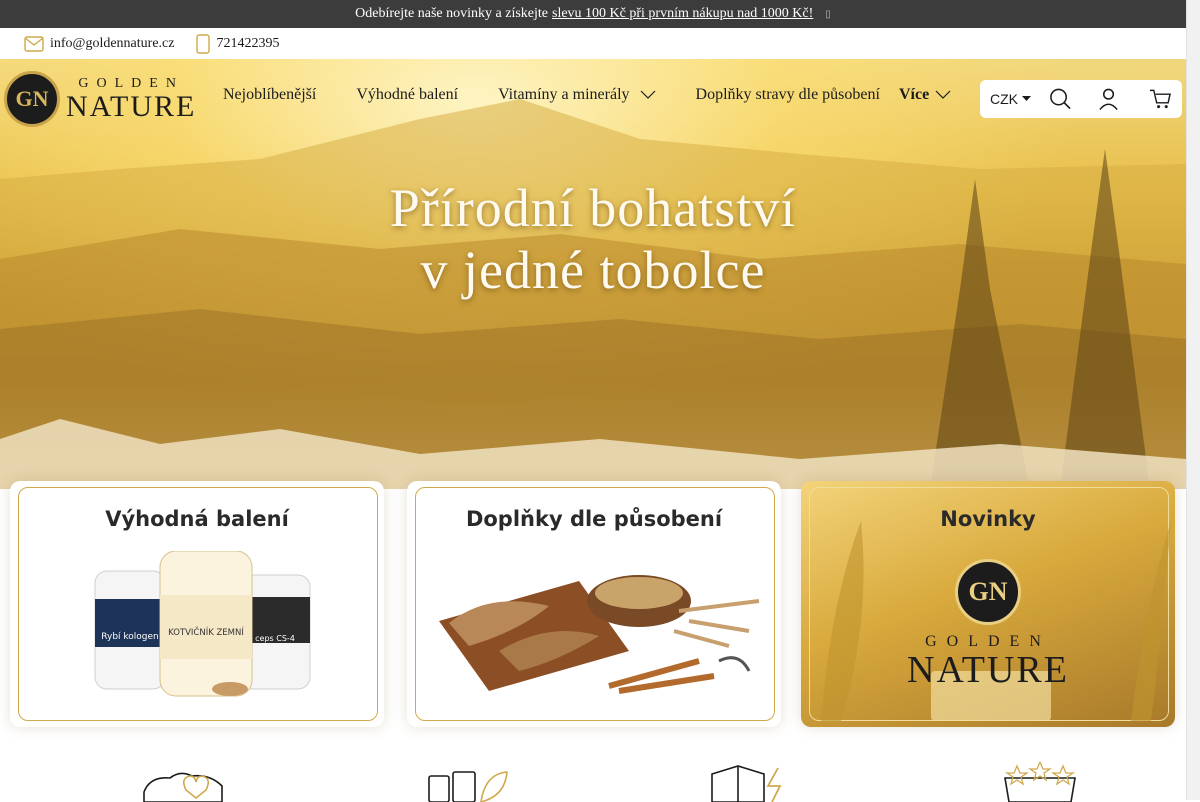 The image size is (1200, 802). Describe the element at coordinates (112, 43) in the screenshot. I see `contact-email-text: info@goldennature.cz` at that location.